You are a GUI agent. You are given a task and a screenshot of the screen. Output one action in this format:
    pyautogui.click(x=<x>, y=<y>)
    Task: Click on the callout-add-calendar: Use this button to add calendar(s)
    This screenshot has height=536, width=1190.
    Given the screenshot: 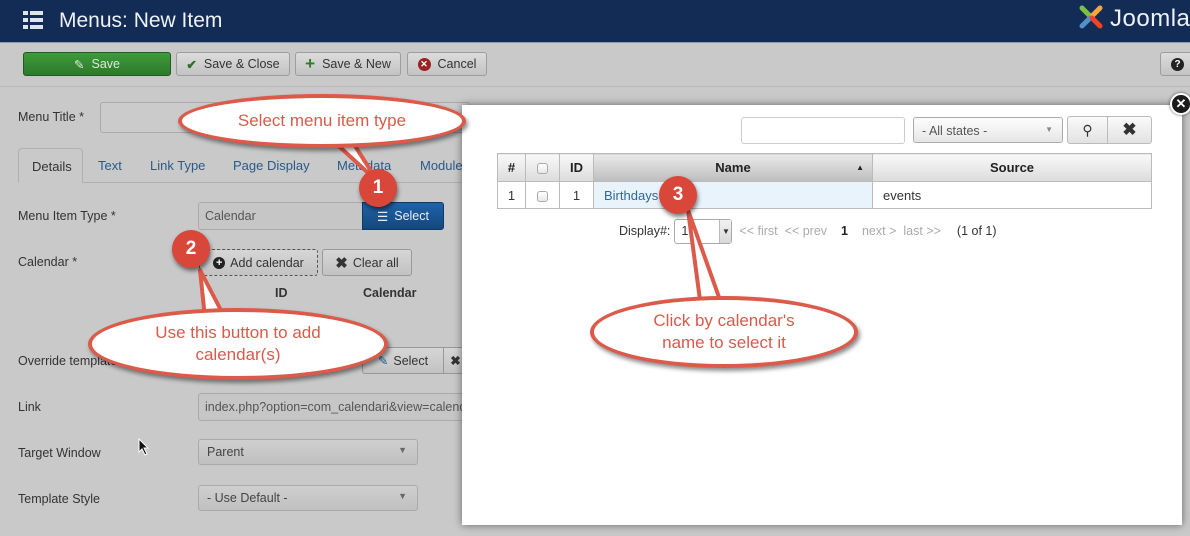 What is the action you would take?
    pyautogui.click(x=238, y=344)
    